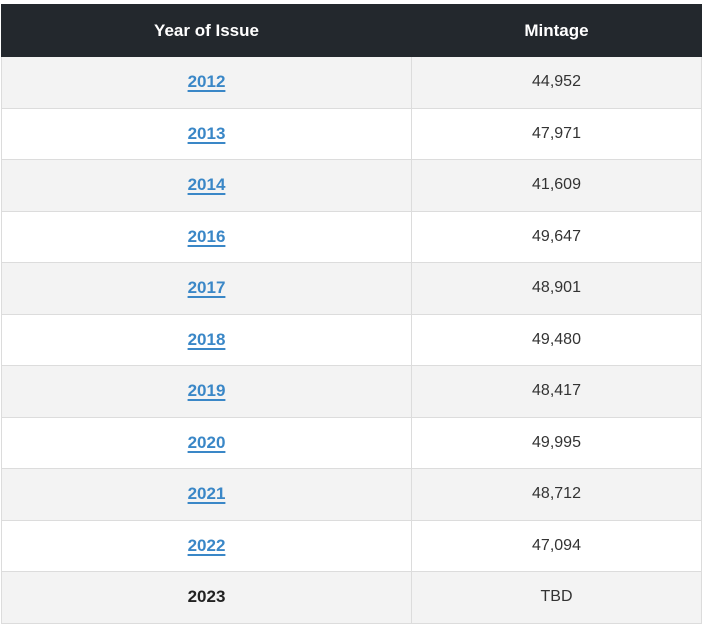  Describe the element at coordinates (556, 442) in the screenshot. I see `mintage-cell: 49,995` at that location.